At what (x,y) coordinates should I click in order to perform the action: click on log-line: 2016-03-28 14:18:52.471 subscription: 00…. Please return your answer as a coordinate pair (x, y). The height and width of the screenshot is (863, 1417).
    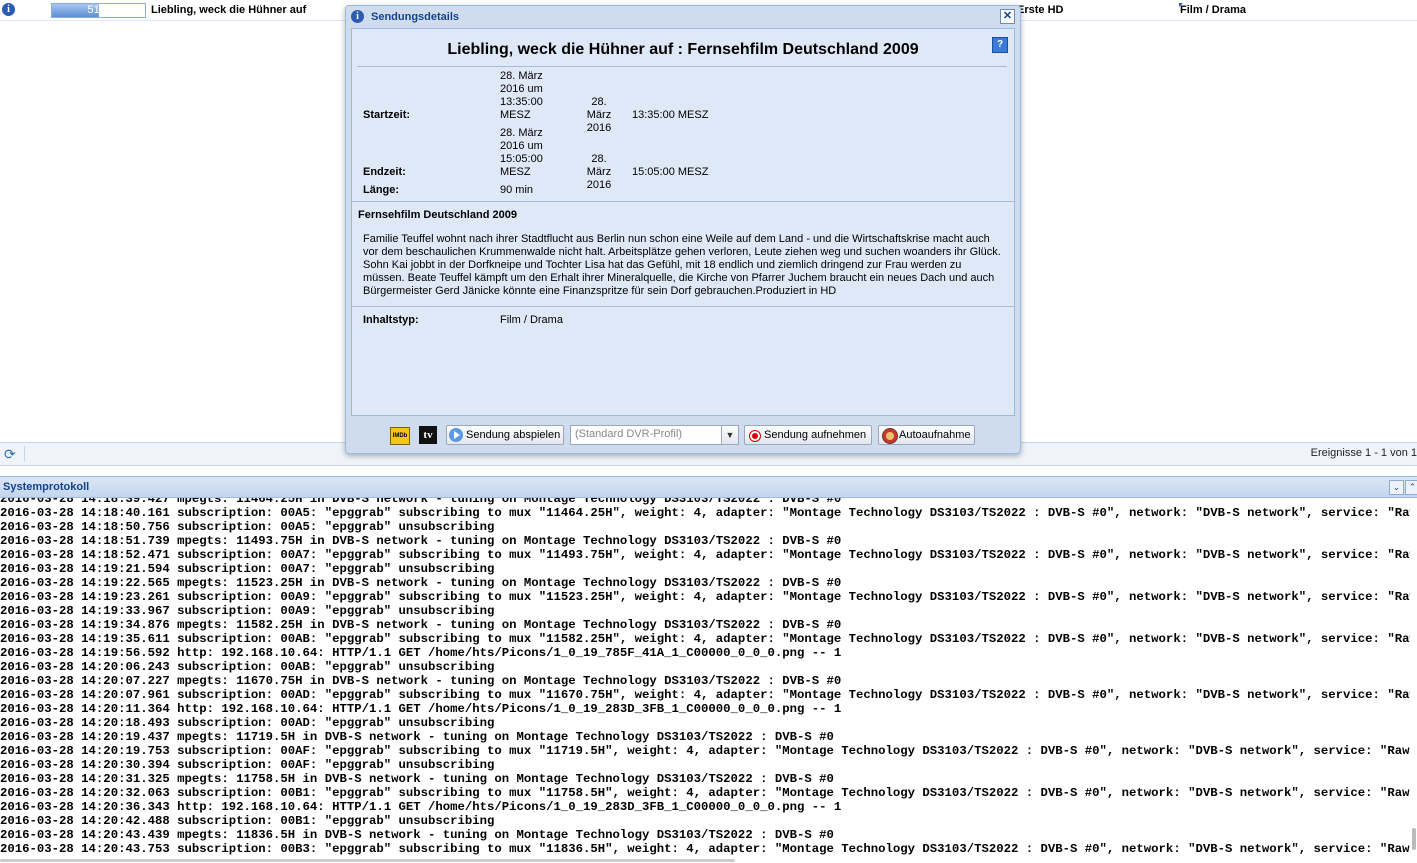
    Looking at the image, I should click on (705, 555).